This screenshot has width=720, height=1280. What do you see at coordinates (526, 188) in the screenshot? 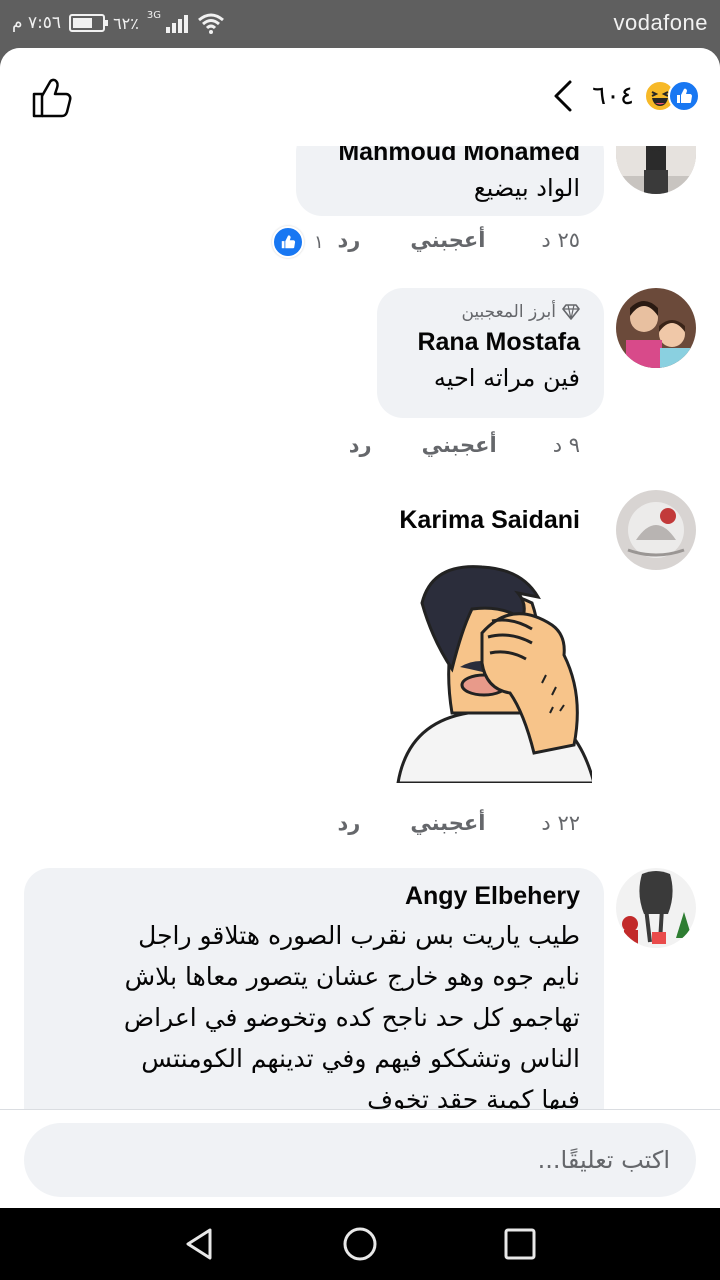
I see `comment-text: الواد بيضيع` at bounding box center [526, 188].